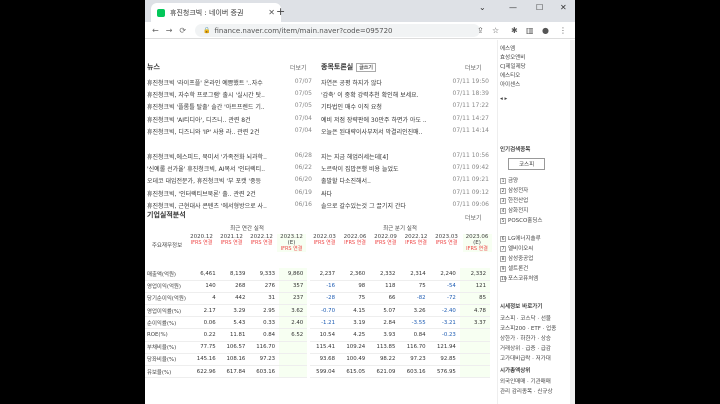  Describe the element at coordinates (563, 7) in the screenshot. I see `close-window-button: ✕` at that location.